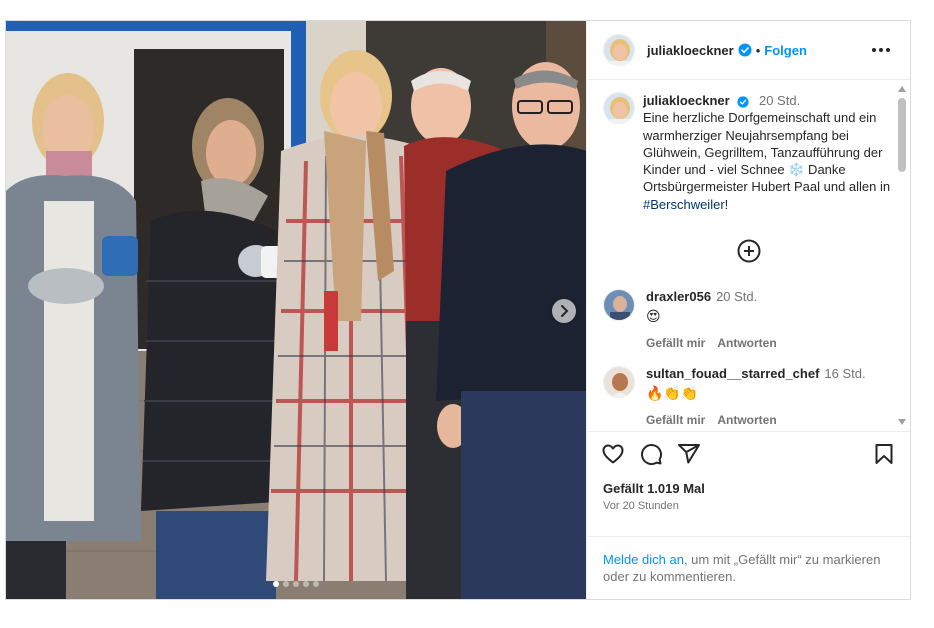 Image resolution: width=934 pixels, height=628 pixels. Describe the element at coordinates (737, 297) in the screenshot. I see `comment-time: 20 Std.` at that location.